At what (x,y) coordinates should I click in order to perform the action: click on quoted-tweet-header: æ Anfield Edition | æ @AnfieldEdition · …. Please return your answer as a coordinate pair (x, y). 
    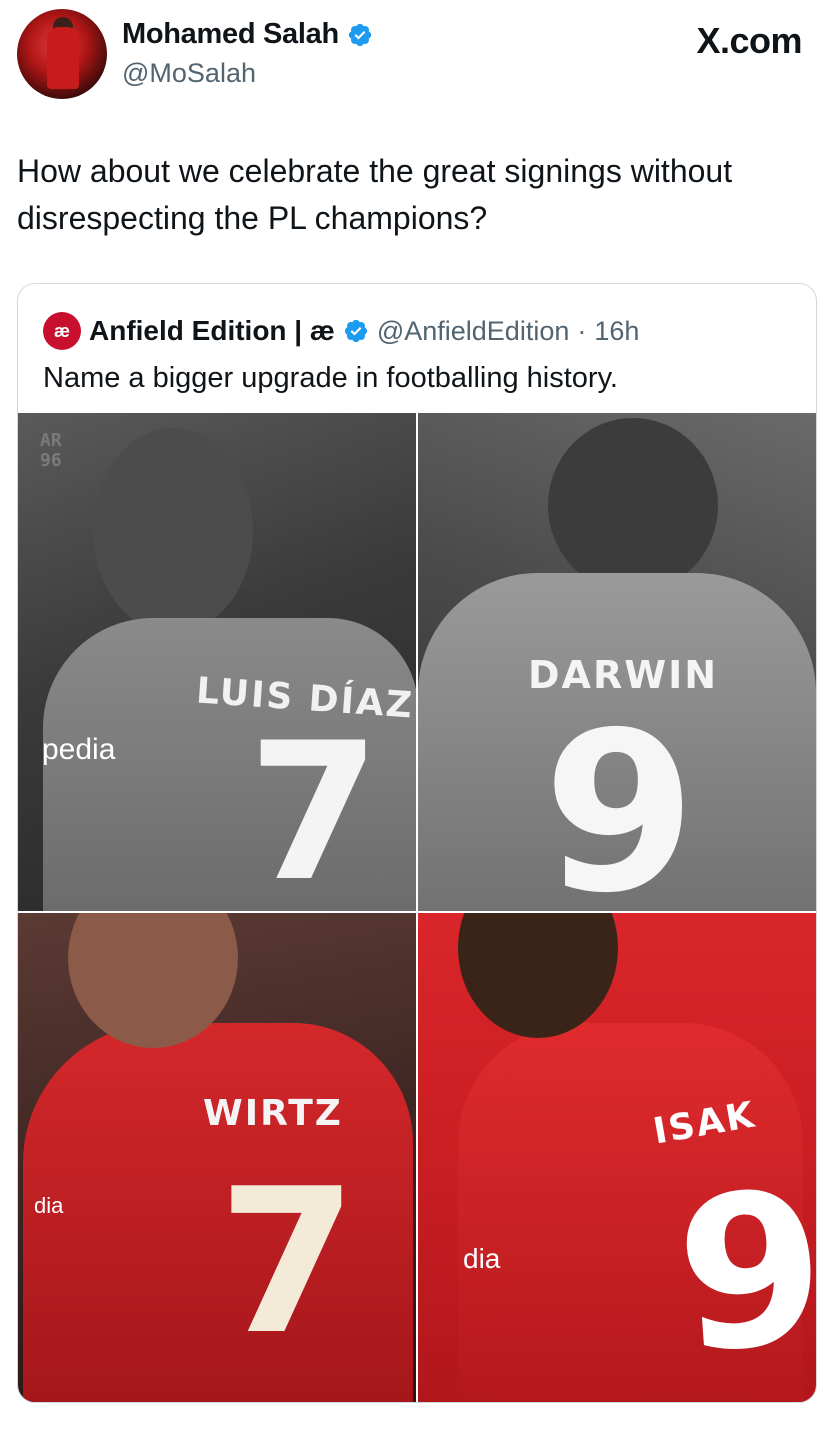
    Looking at the image, I should click on (341, 331).